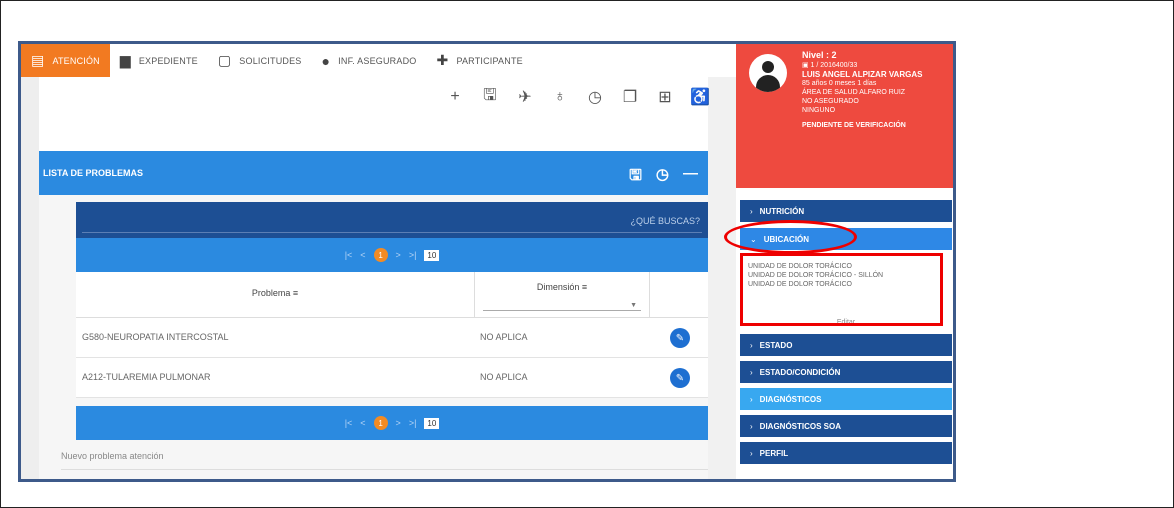  I want to click on group-add-icon: ✚, so click(442, 60).